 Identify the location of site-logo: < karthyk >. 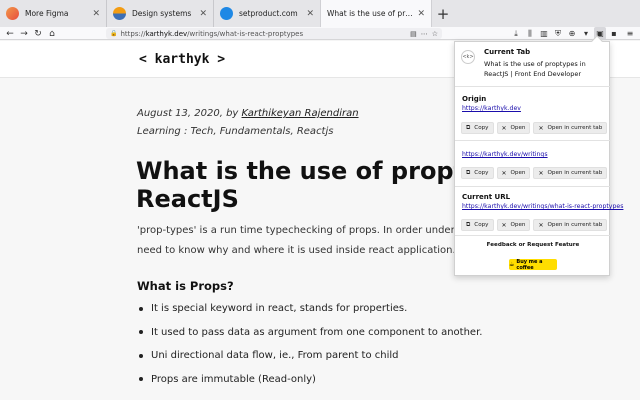
(182, 59).